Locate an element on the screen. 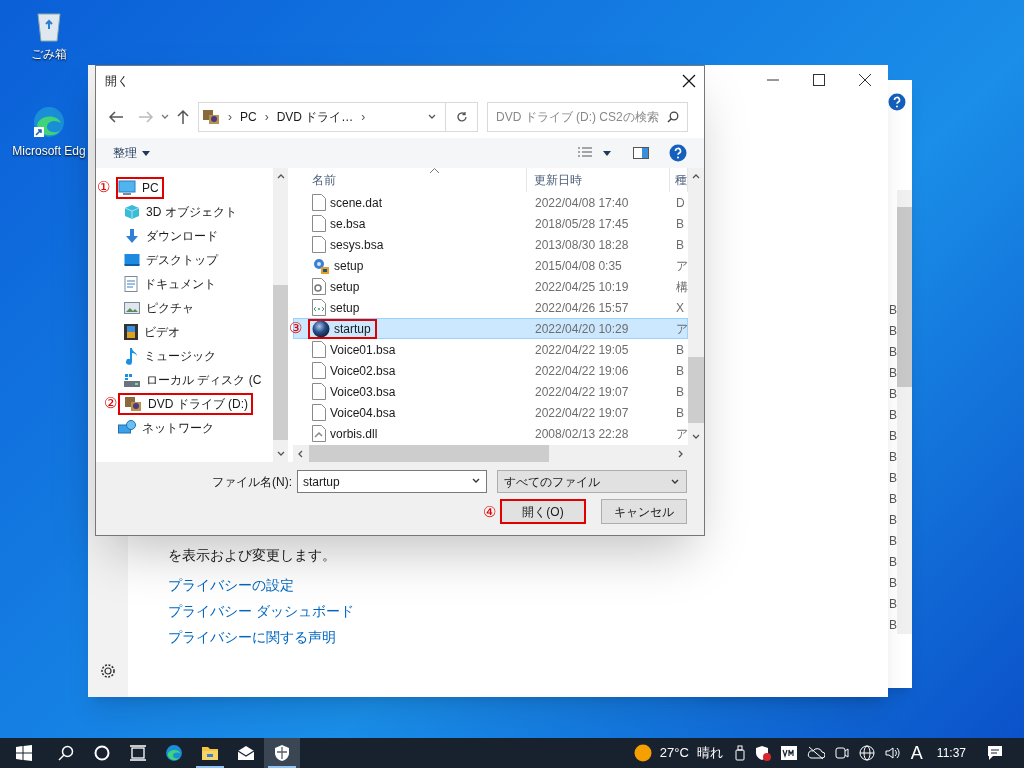  breadcrumb: PC is located at coordinates (248, 117).